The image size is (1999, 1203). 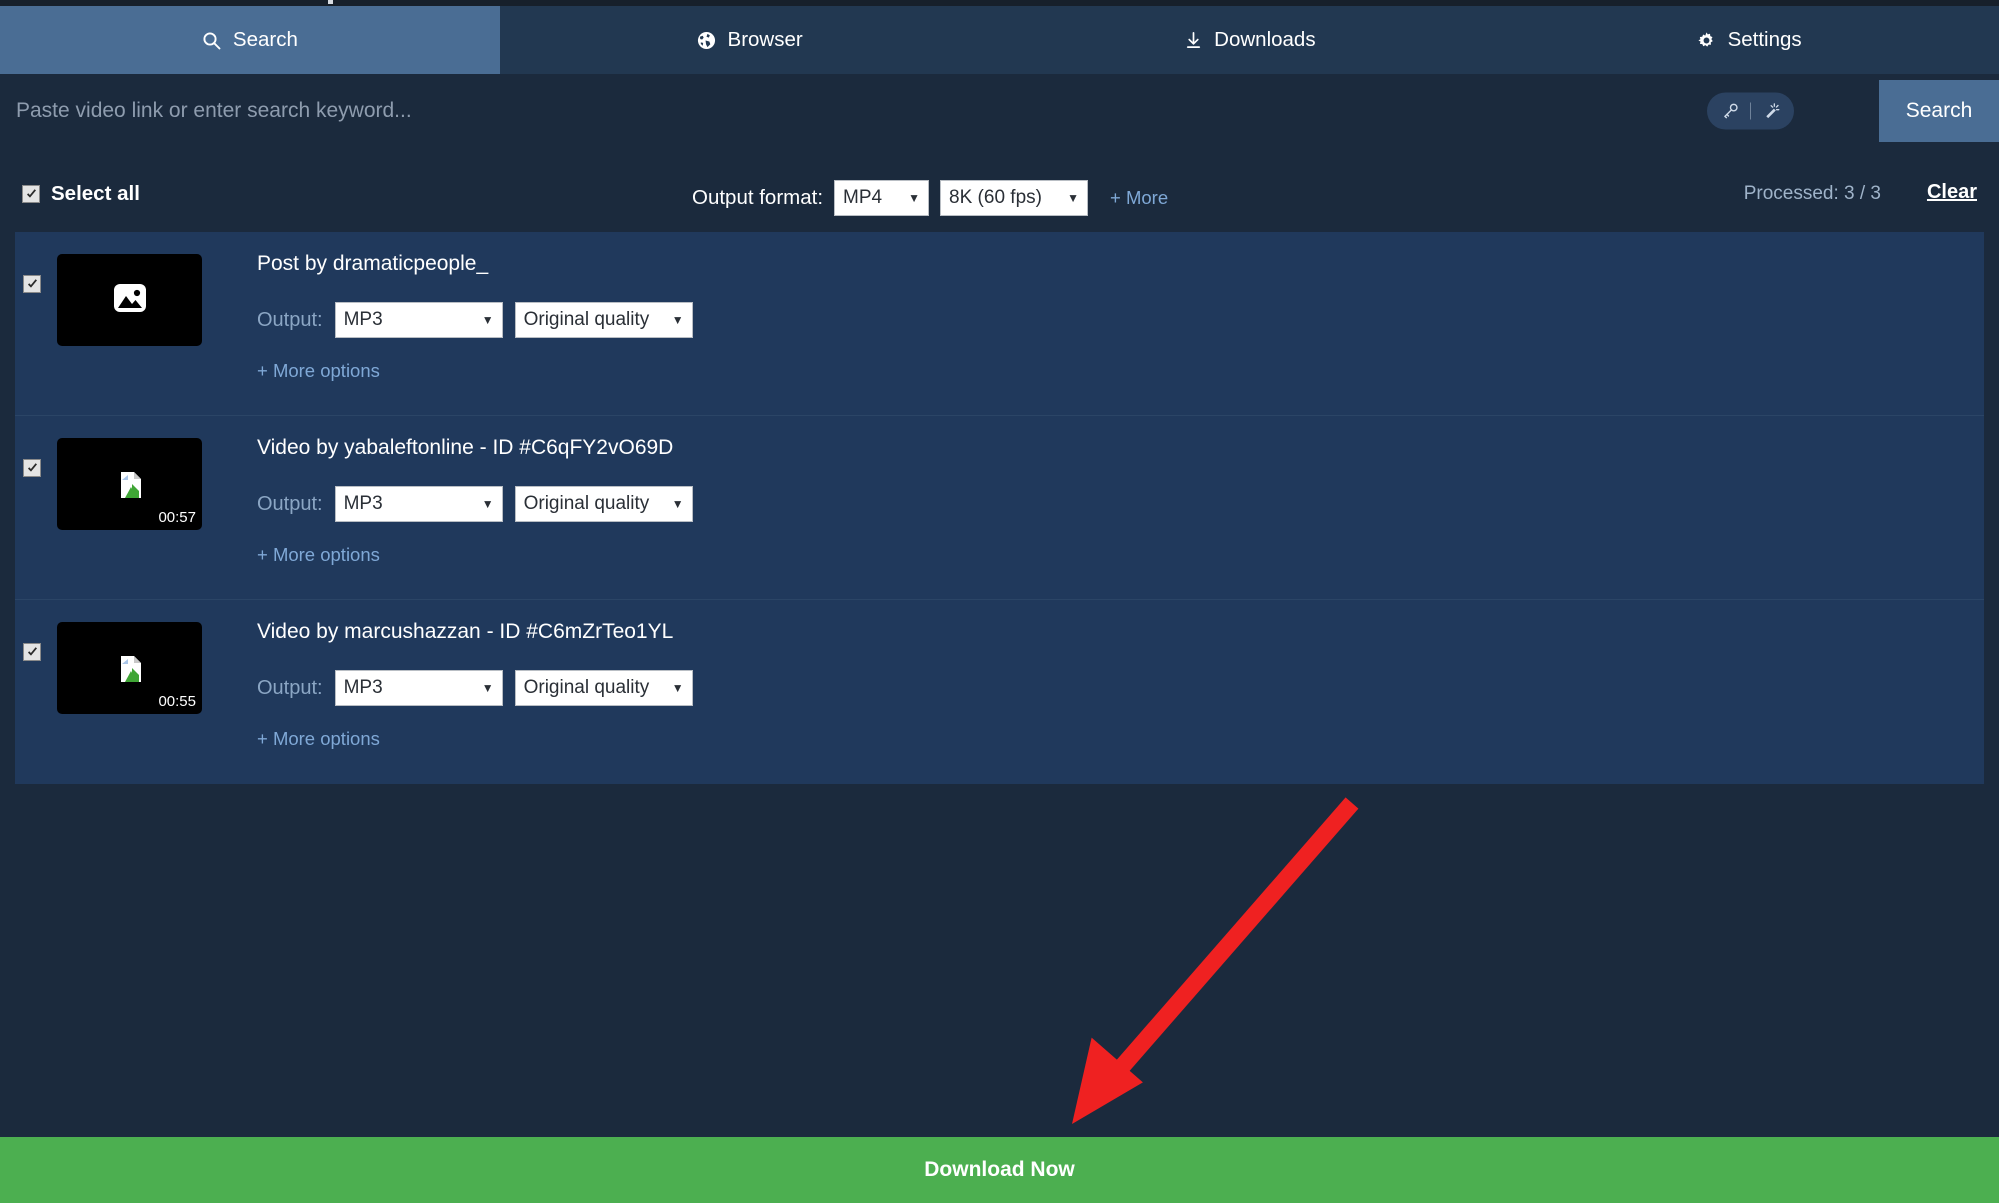 What do you see at coordinates (330, 2) in the screenshot?
I see `titlebar-indicator` at bounding box center [330, 2].